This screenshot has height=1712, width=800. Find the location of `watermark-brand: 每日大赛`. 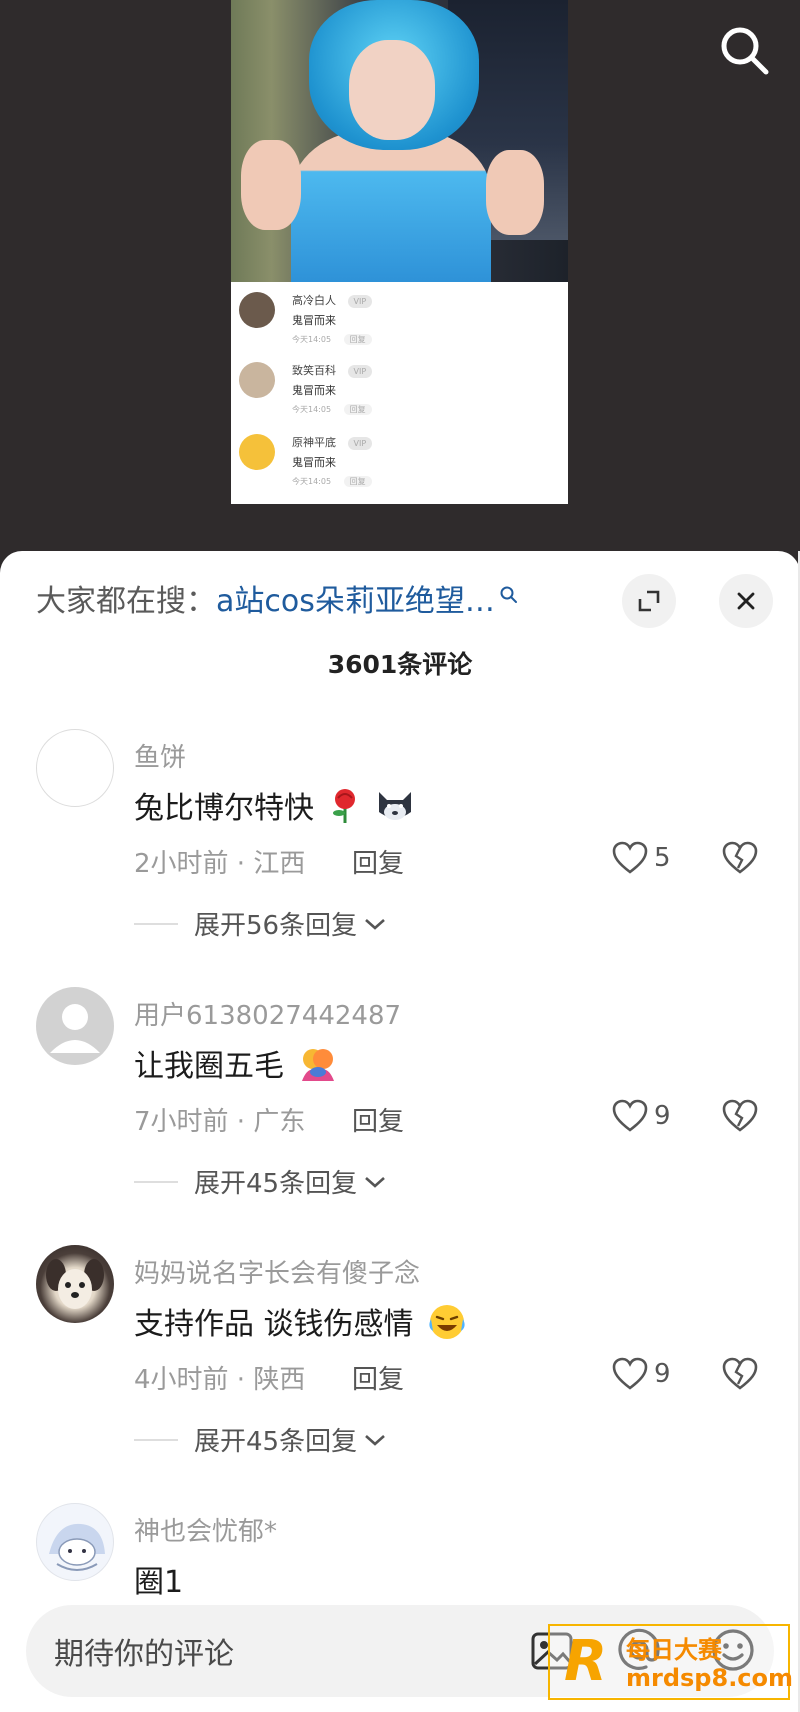

watermark-brand: 每日大赛 is located at coordinates (674, 1650).